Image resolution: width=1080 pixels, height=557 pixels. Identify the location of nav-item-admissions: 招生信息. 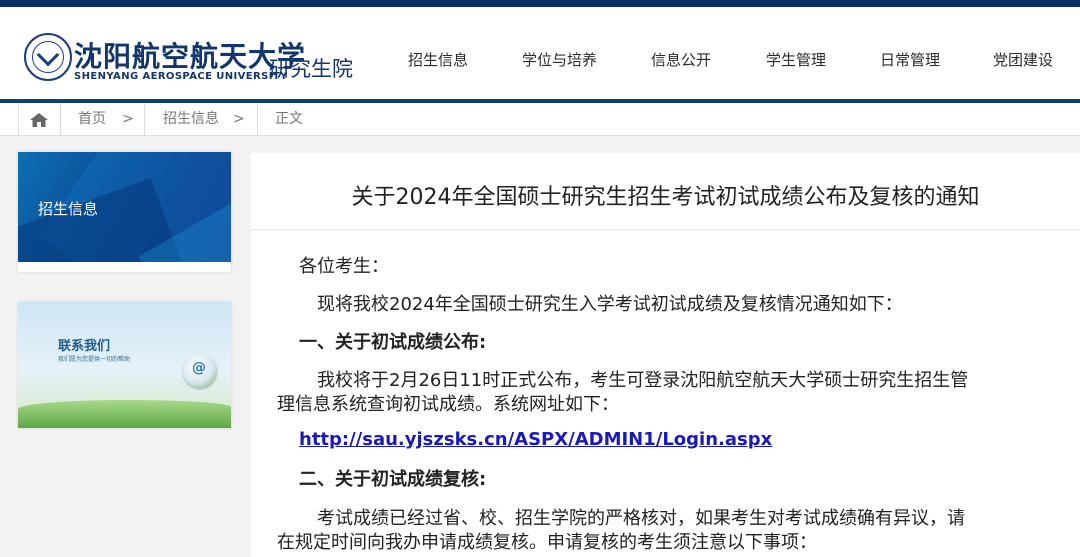
(438, 59).